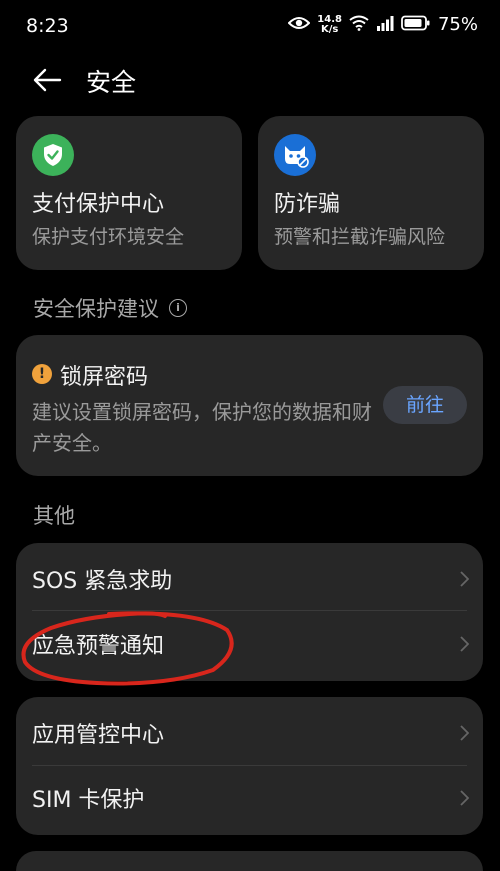  I want to click on sim-protection-label: SIM 卡保护, so click(88, 800).